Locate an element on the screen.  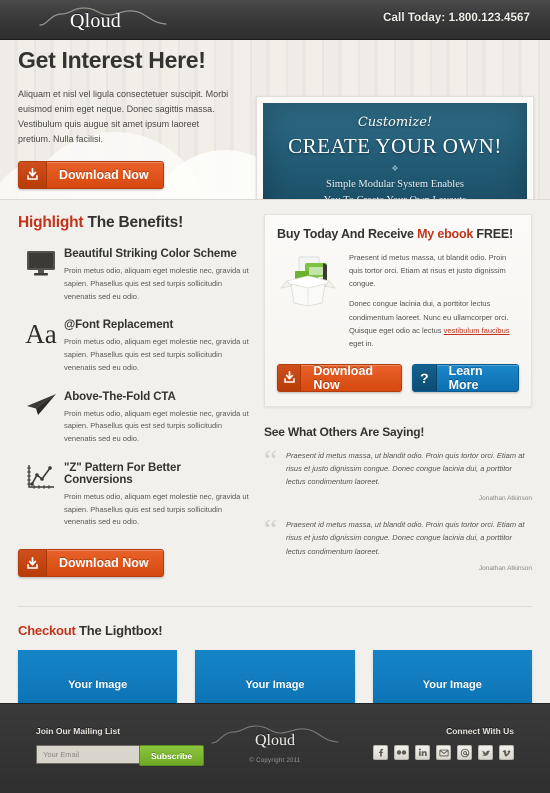
ebook-heading: Buy Today And Receive My ebook FREE! is located at coordinates (398, 234).